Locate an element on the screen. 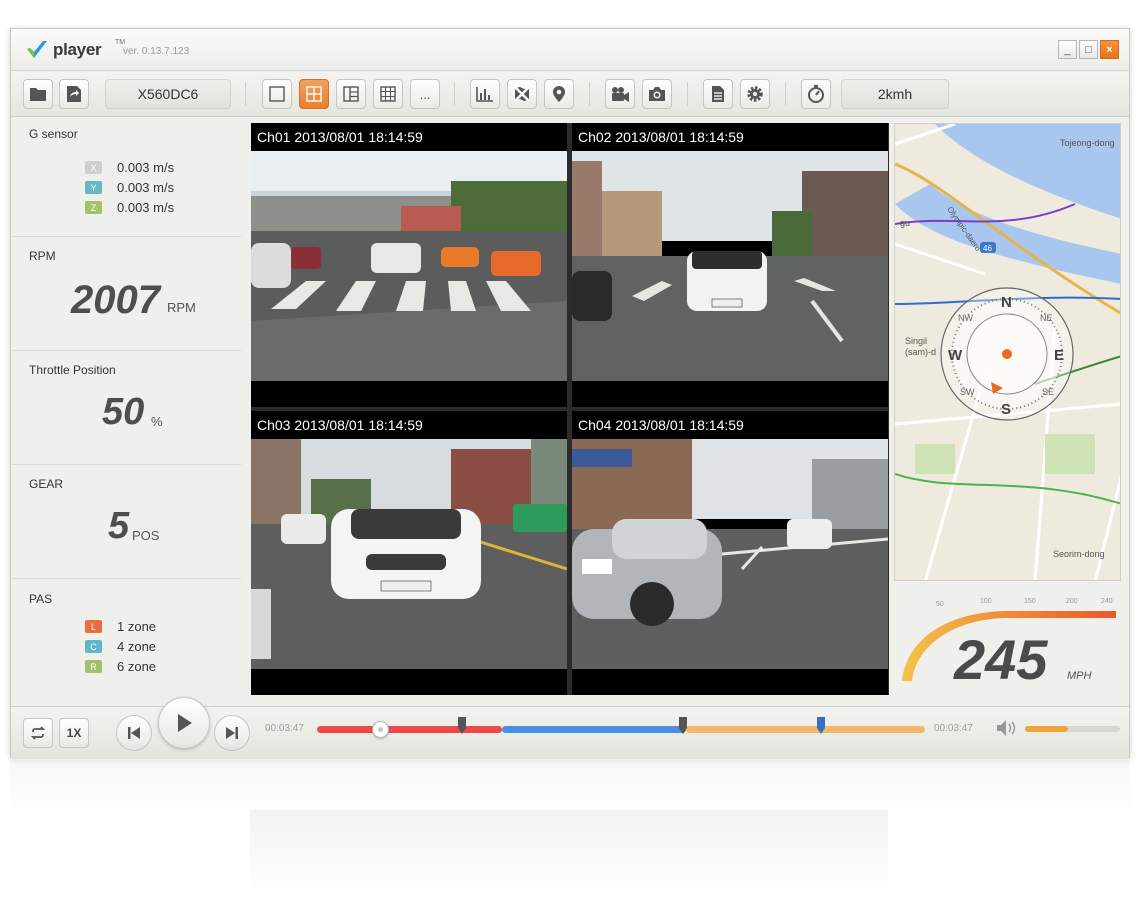 The height and width of the screenshot is (908, 1140). throttle-title: Throttle Position is located at coordinates (72, 370).